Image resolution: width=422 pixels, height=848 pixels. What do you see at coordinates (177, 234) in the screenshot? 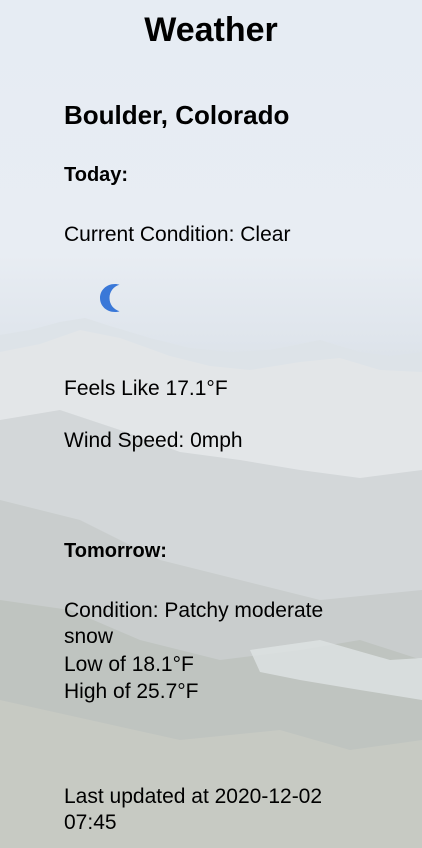
I see `current-condition: Current Condition: Clear` at bounding box center [177, 234].